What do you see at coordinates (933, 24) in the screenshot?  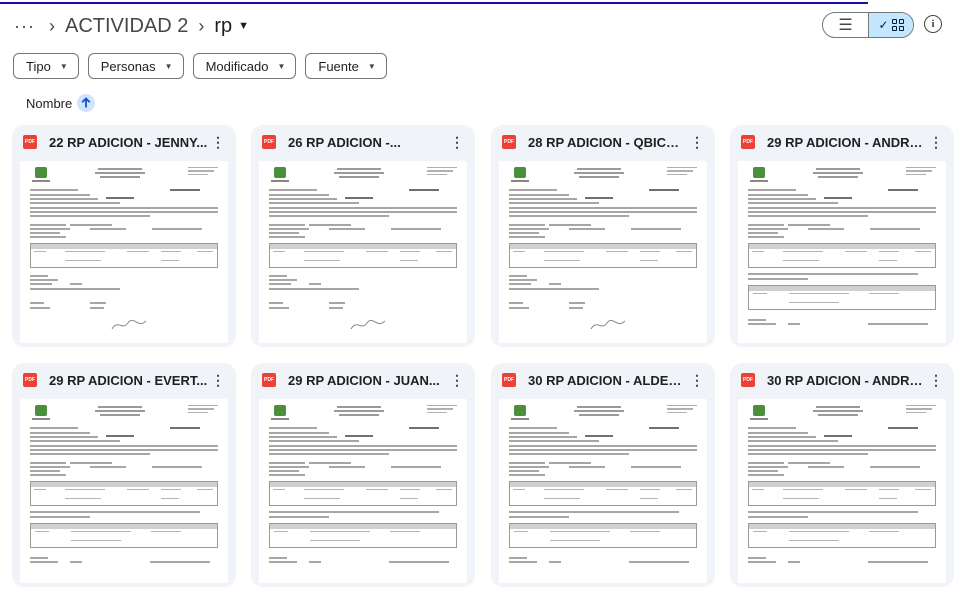 I see `info-icon: i` at bounding box center [933, 24].